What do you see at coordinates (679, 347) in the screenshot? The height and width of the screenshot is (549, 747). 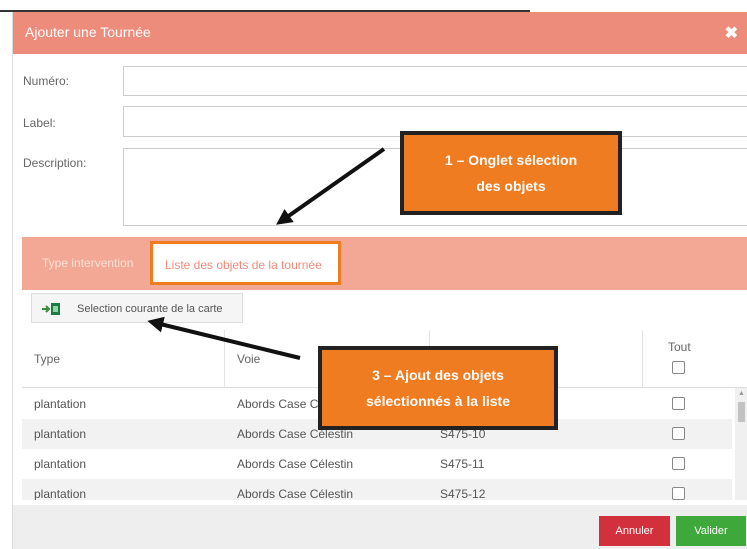 I see `column-header-tout: Tout` at bounding box center [679, 347].